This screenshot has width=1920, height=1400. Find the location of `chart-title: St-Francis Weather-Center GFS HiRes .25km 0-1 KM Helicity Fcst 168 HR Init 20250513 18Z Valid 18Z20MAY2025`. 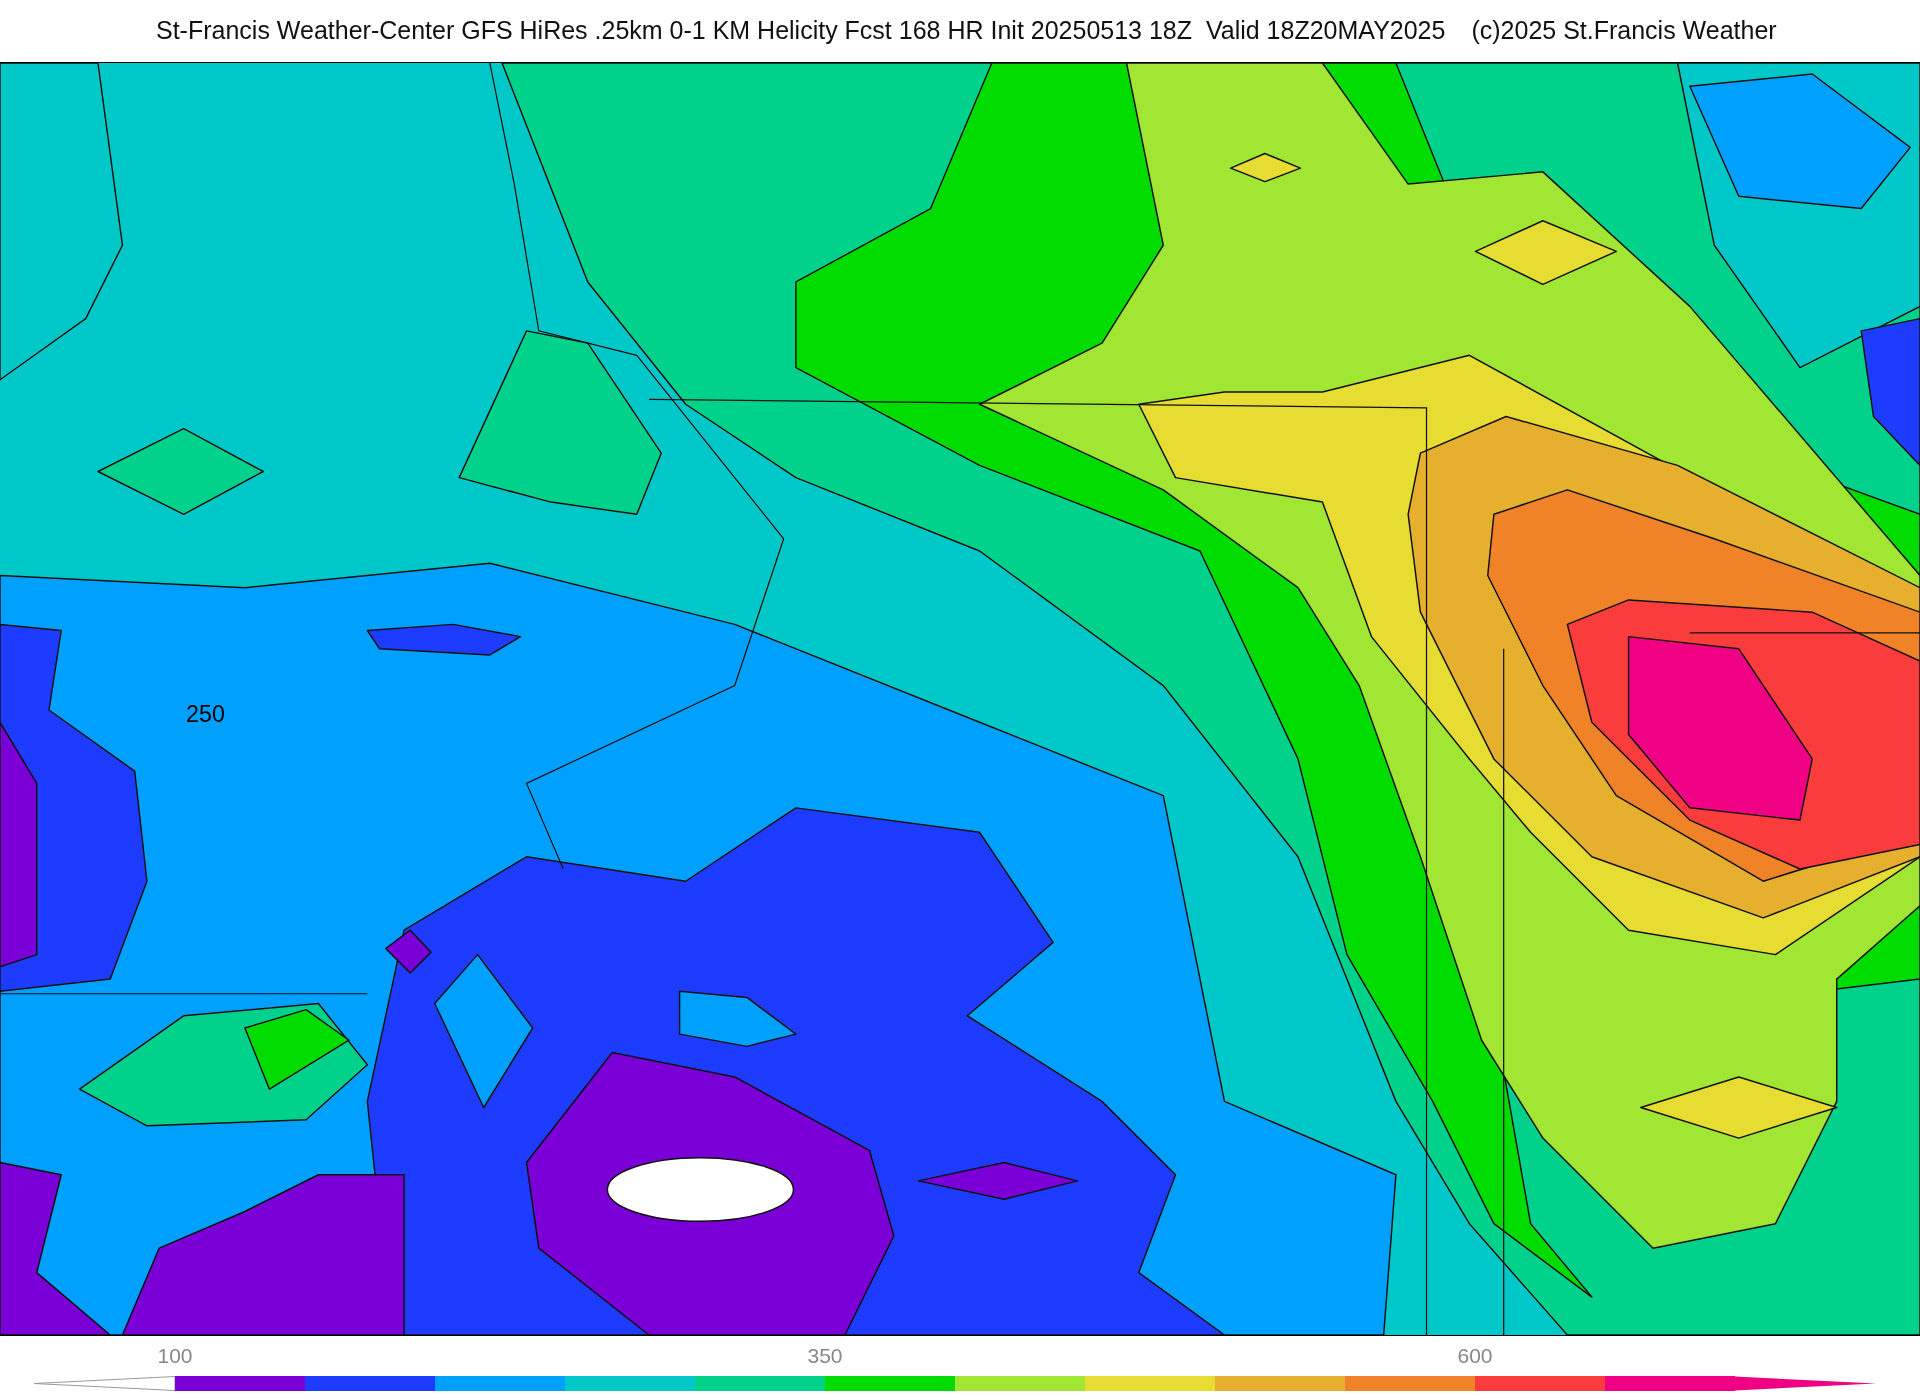

chart-title: St-Francis Weather-Center GFS HiRes .25km 0-1 KM Helicity Fcst 168 HR Init 20250513 18Z Valid 18Z20MAY2025 is located at coordinates (801, 31).